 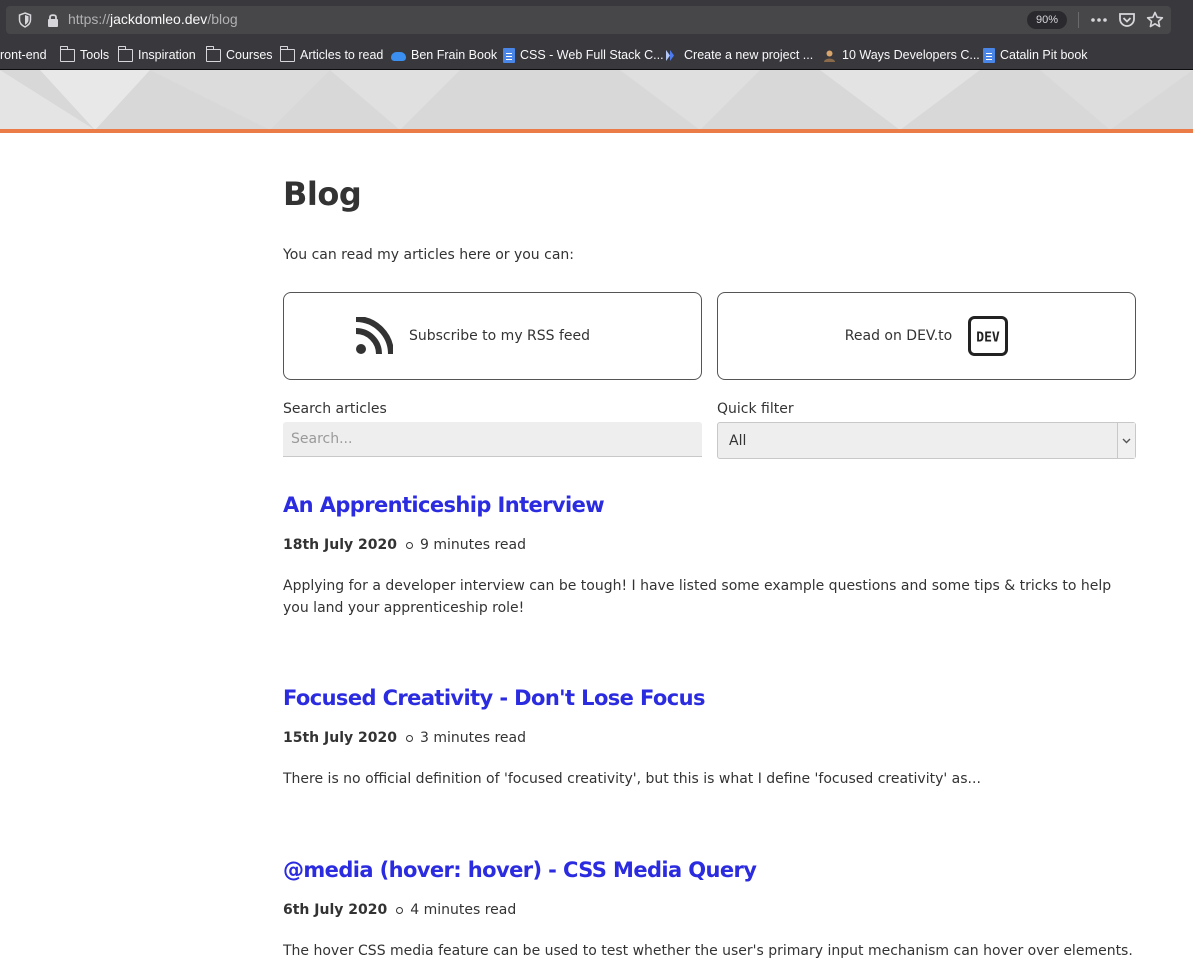 I want to click on more-actions-icon, so click(x=1099, y=20).